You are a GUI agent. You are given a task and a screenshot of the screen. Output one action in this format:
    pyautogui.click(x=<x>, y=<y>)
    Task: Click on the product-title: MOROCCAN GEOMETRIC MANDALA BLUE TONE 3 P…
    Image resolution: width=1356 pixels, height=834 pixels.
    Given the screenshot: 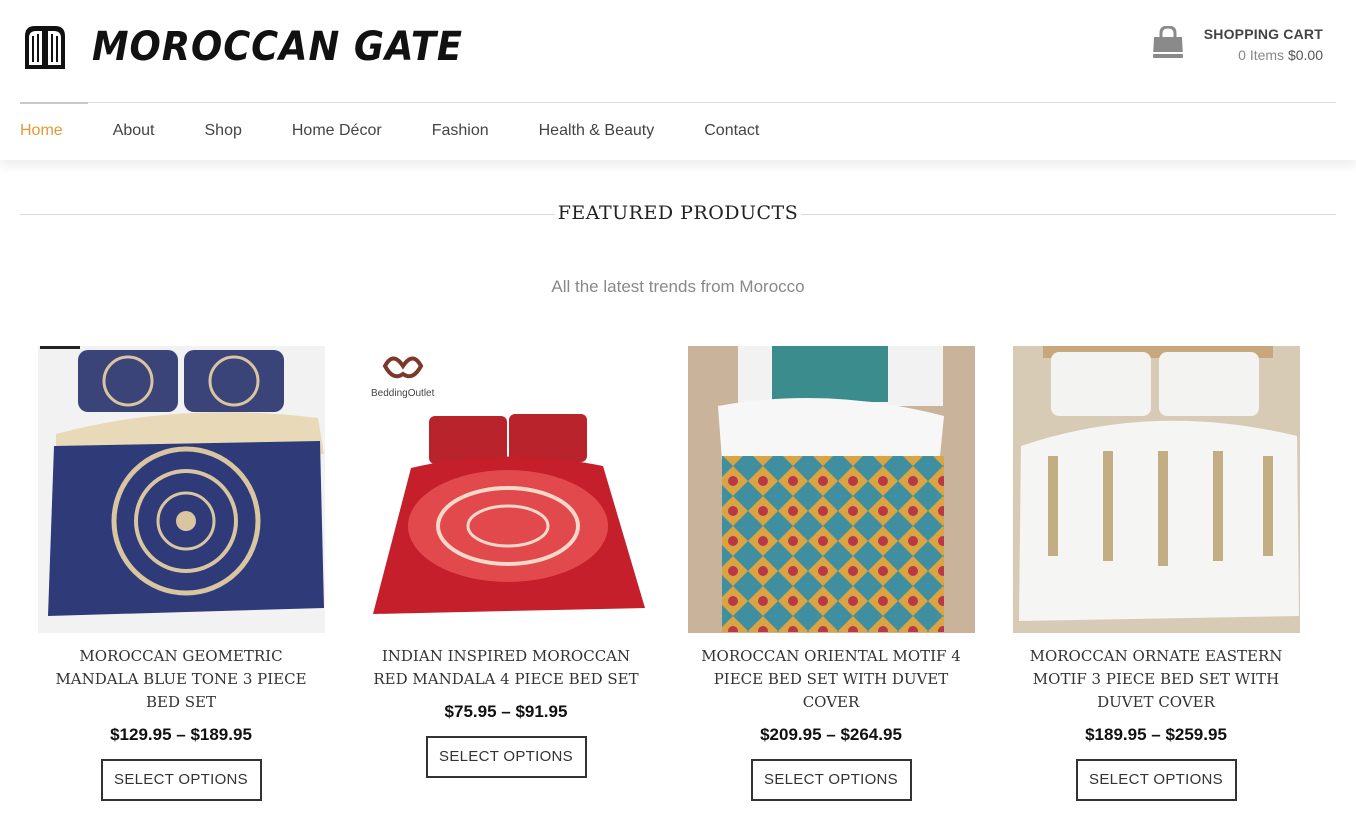 What is the action you would take?
    pyautogui.click(x=181, y=679)
    